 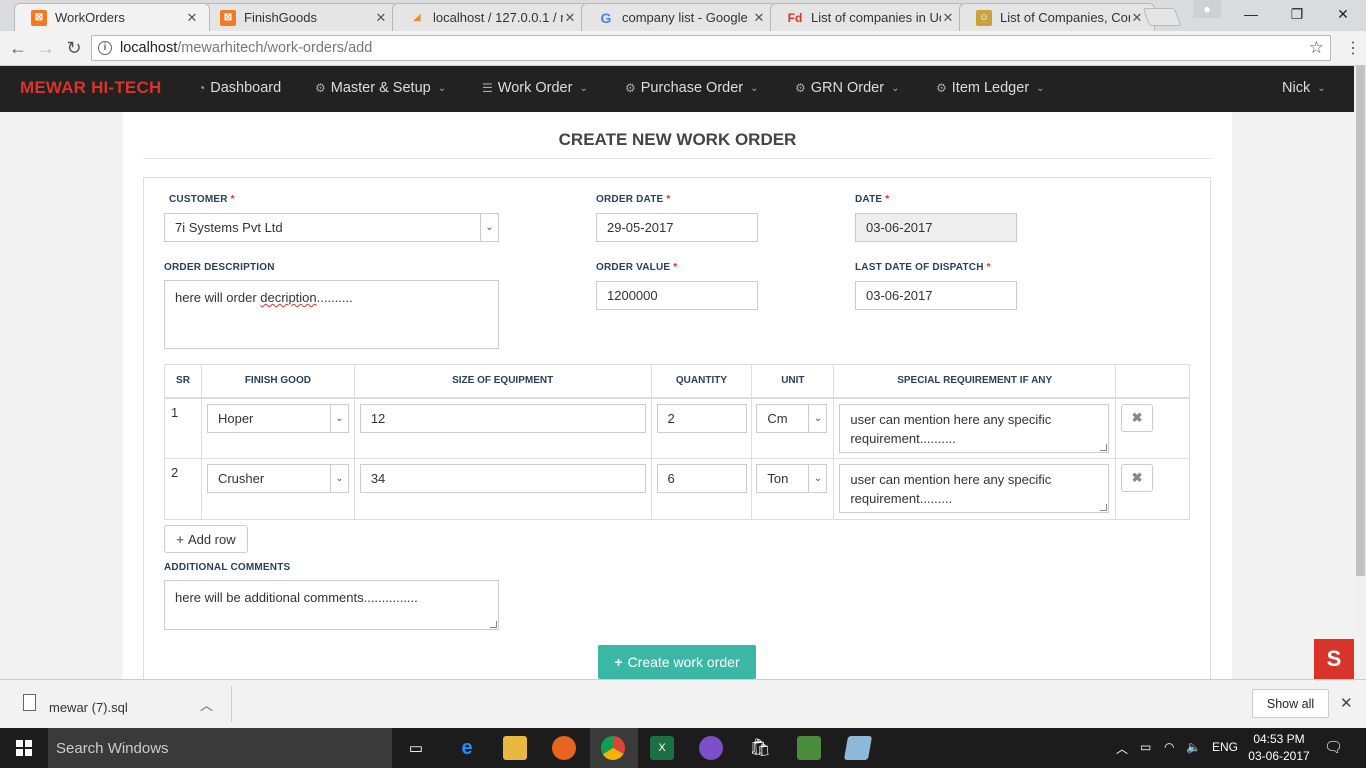 I want to click on nav-purchase-order: ⚙ Purchase Order ⌄, so click(x=692, y=88).